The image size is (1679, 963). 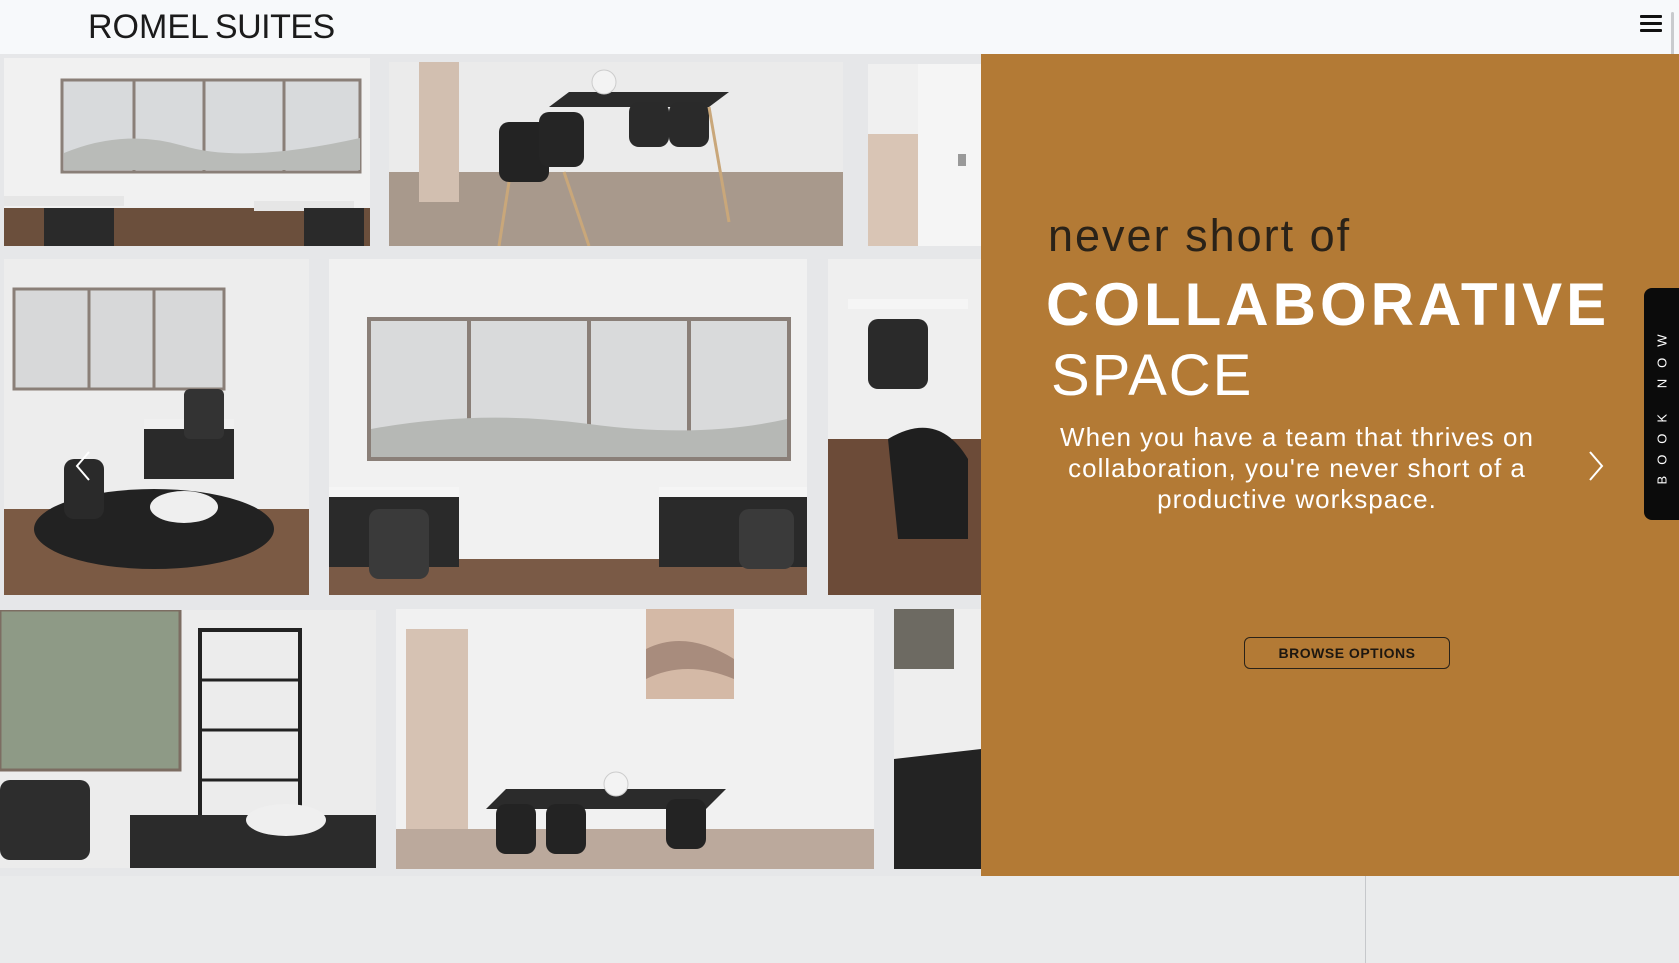 I want to click on office-wide-window-photo, so click(x=568, y=427).